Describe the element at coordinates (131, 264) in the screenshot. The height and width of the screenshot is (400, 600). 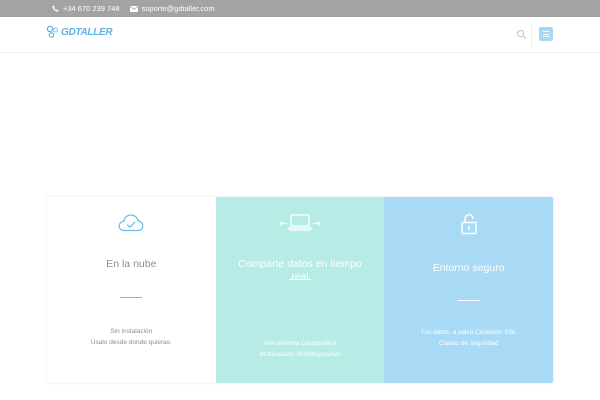
I see `feature-title: En la nube` at that location.